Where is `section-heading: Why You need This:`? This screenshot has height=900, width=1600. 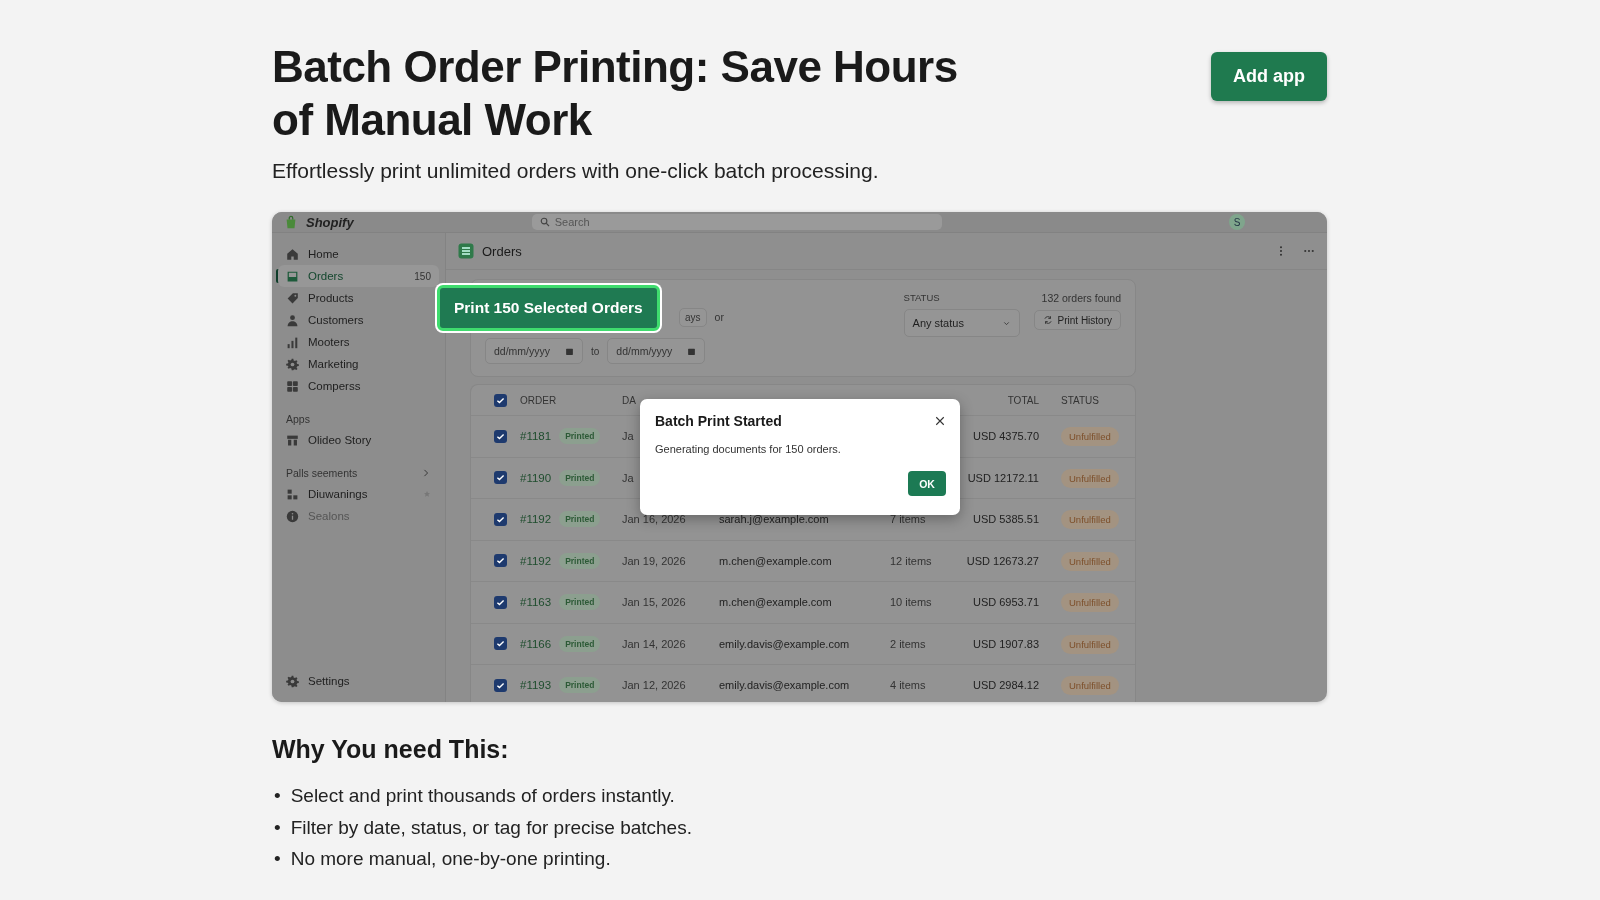 section-heading: Why You need This: is located at coordinates (391, 749).